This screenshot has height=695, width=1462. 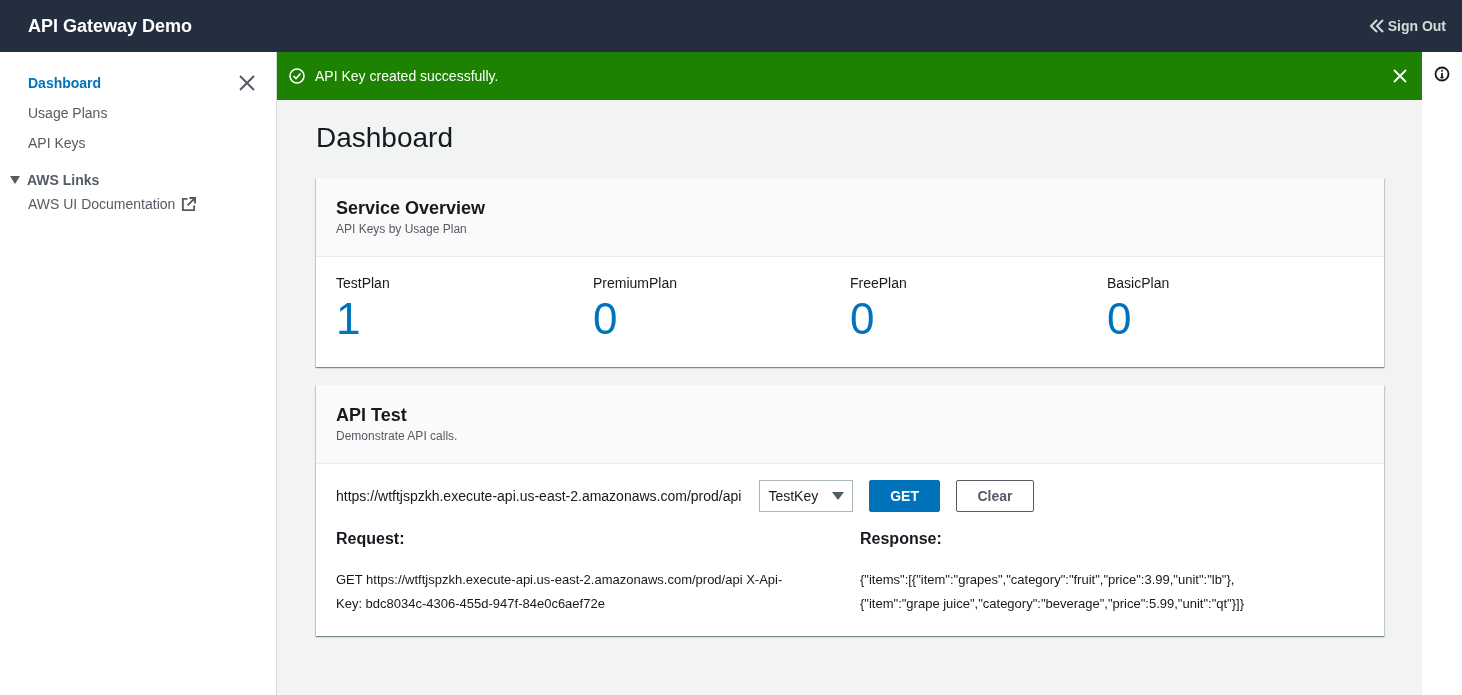 I want to click on plan-name: BasicPlan, so click(x=1139, y=283).